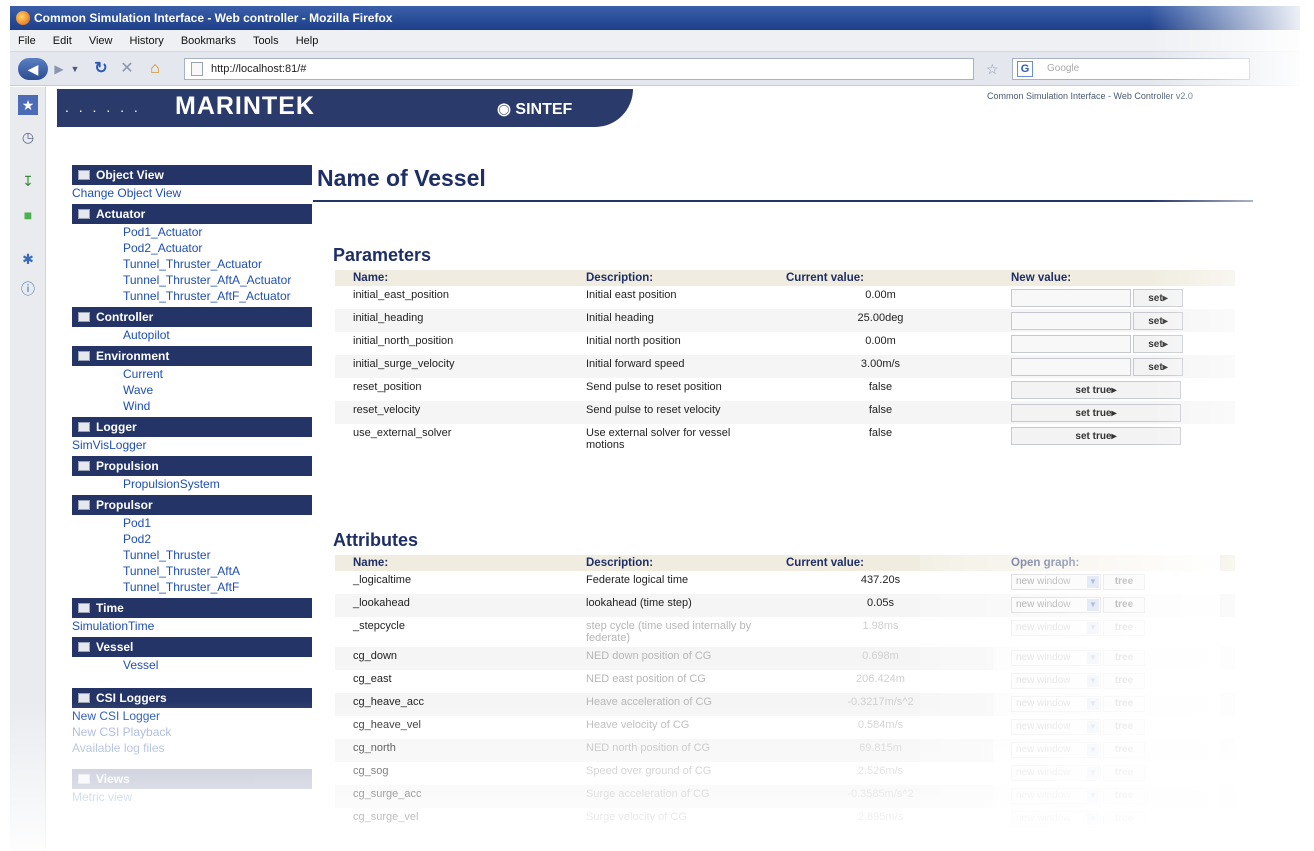  I want to click on select-value: new window, so click(1043, 581).